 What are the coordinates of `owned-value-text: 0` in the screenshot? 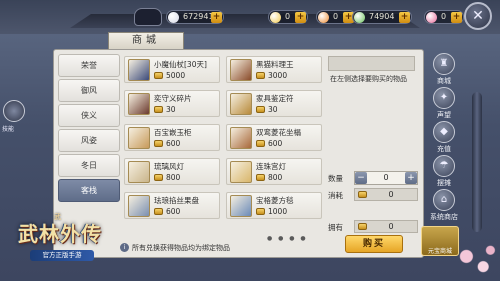 It's located at (391, 226).